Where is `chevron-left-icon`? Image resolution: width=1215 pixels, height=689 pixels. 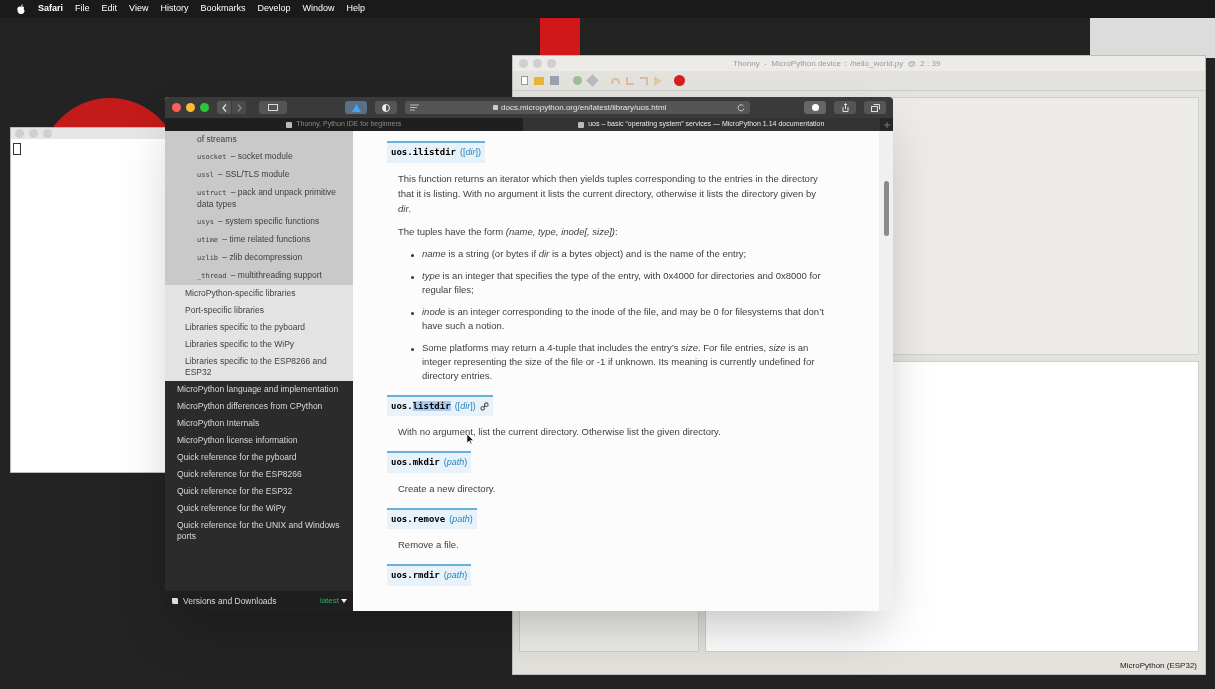
chevron-left-icon is located at coordinates (224, 107).